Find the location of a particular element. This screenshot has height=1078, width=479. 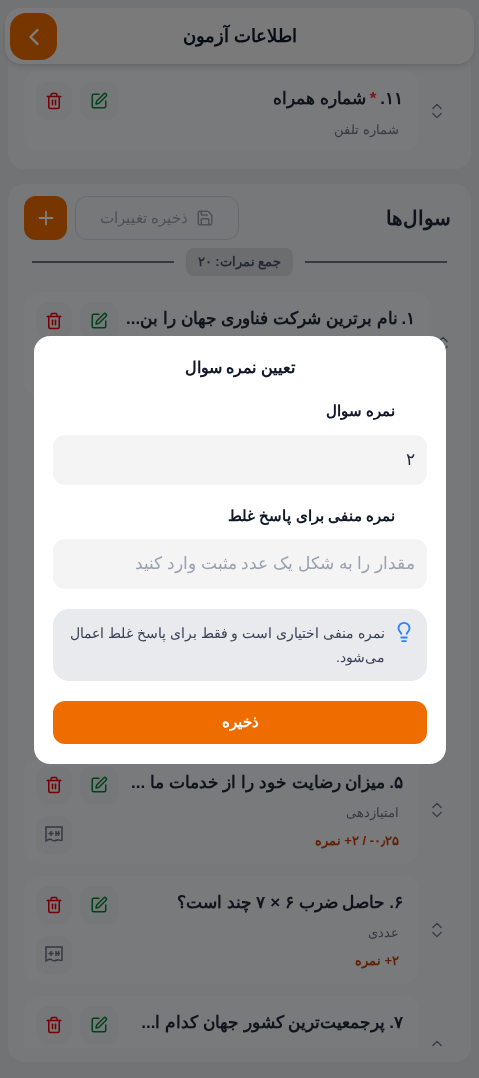

question-number: ۵. is located at coordinates (396, 782).